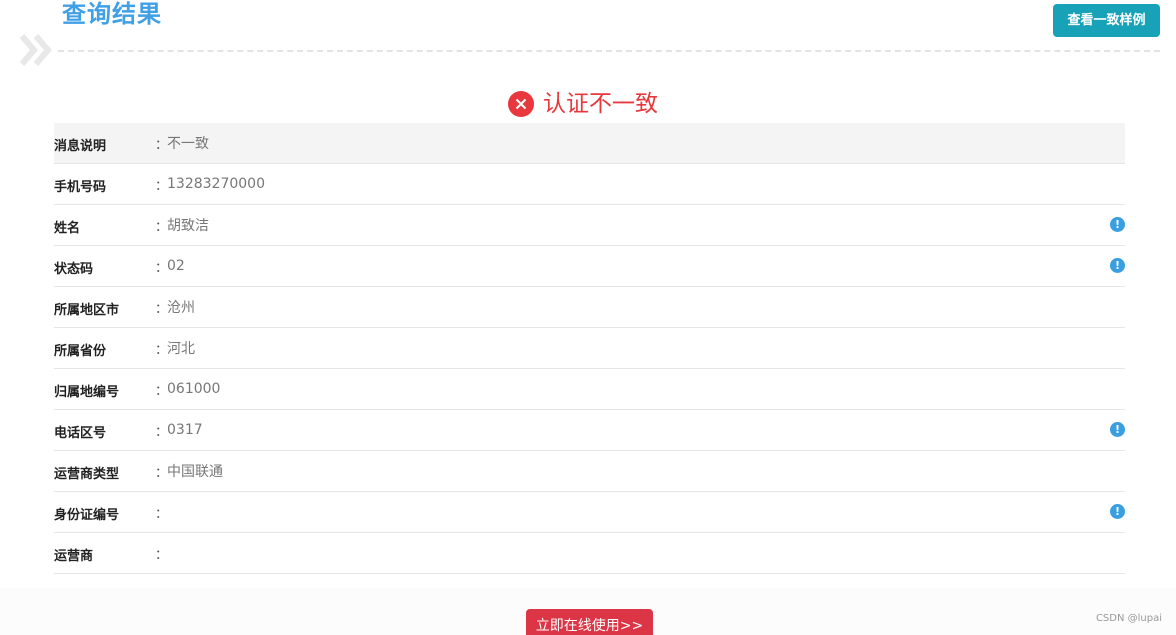  Describe the element at coordinates (188, 144) in the screenshot. I see `row-value: 不一致` at that location.